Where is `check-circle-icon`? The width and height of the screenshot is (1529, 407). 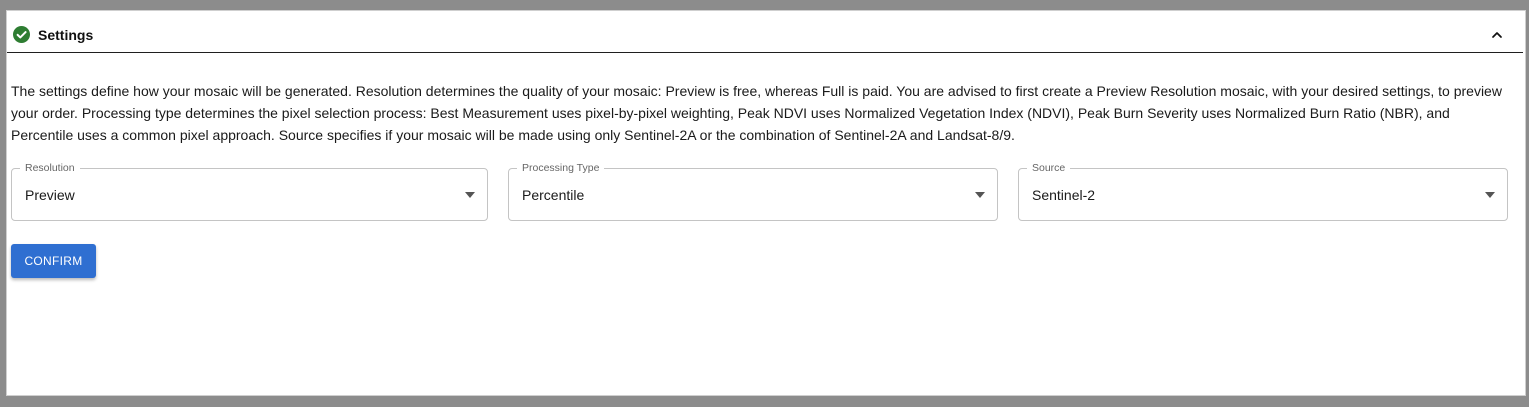
check-circle-icon is located at coordinates (21, 34).